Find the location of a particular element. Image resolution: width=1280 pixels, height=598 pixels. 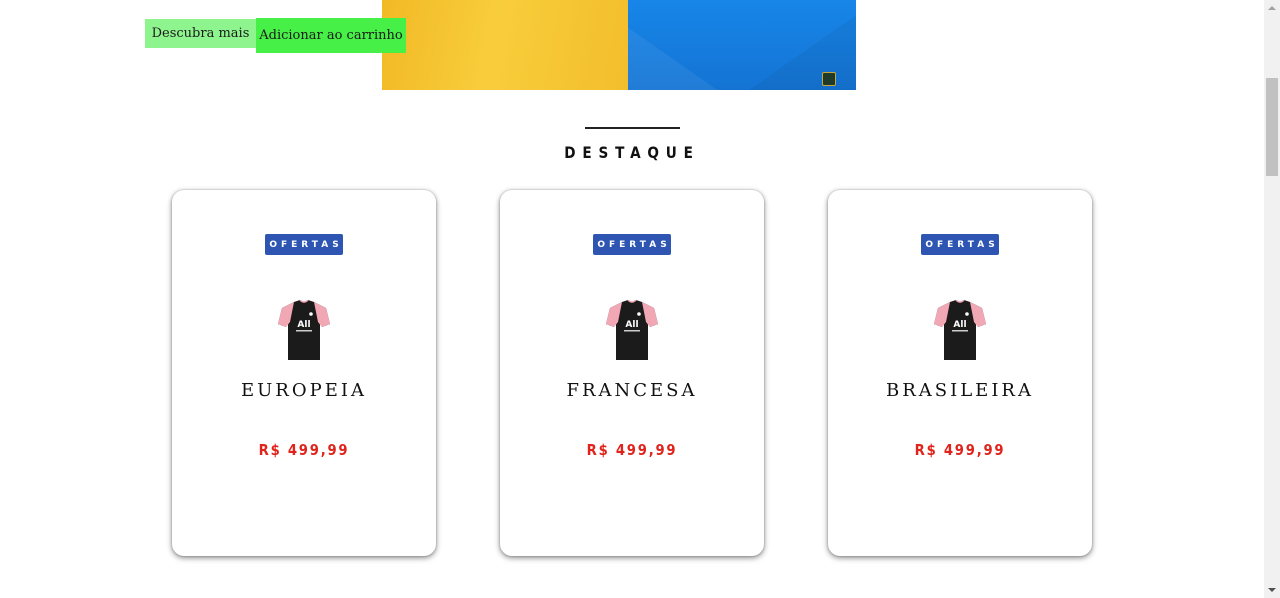

product-card: OFERTAS All FRANCESA R$ 499,99 is located at coordinates (632, 373).